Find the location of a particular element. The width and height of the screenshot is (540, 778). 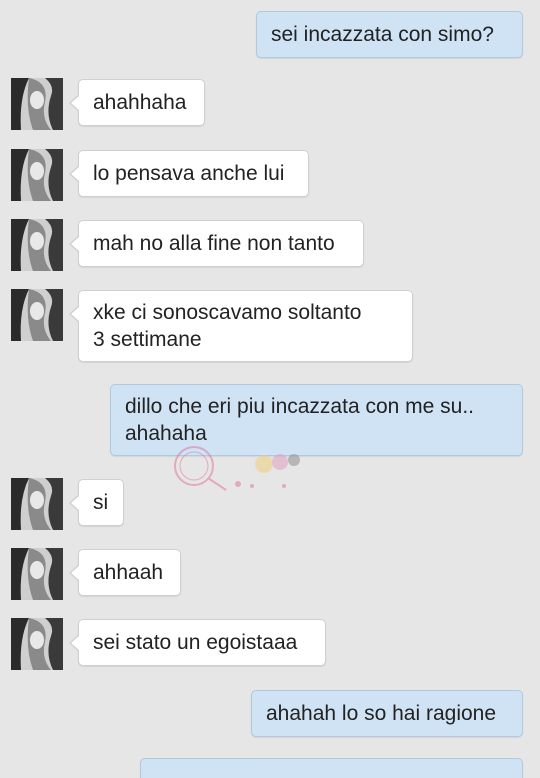

partial-message-bubble is located at coordinates (331, 768).